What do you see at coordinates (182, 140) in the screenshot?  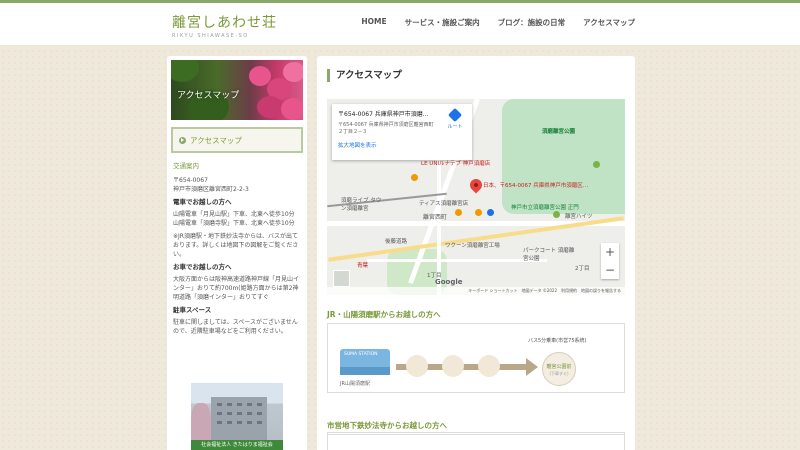 I see `chevron-circle-icon` at bounding box center [182, 140].